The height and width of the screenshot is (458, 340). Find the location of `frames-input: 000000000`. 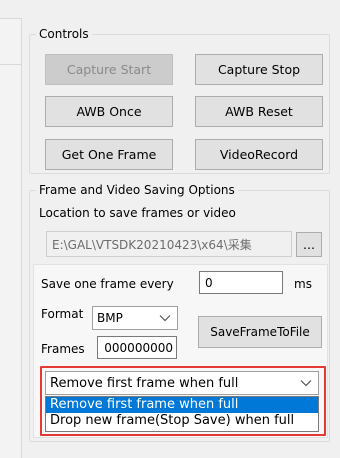

frames-input: 000000000 is located at coordinates (137, 347).